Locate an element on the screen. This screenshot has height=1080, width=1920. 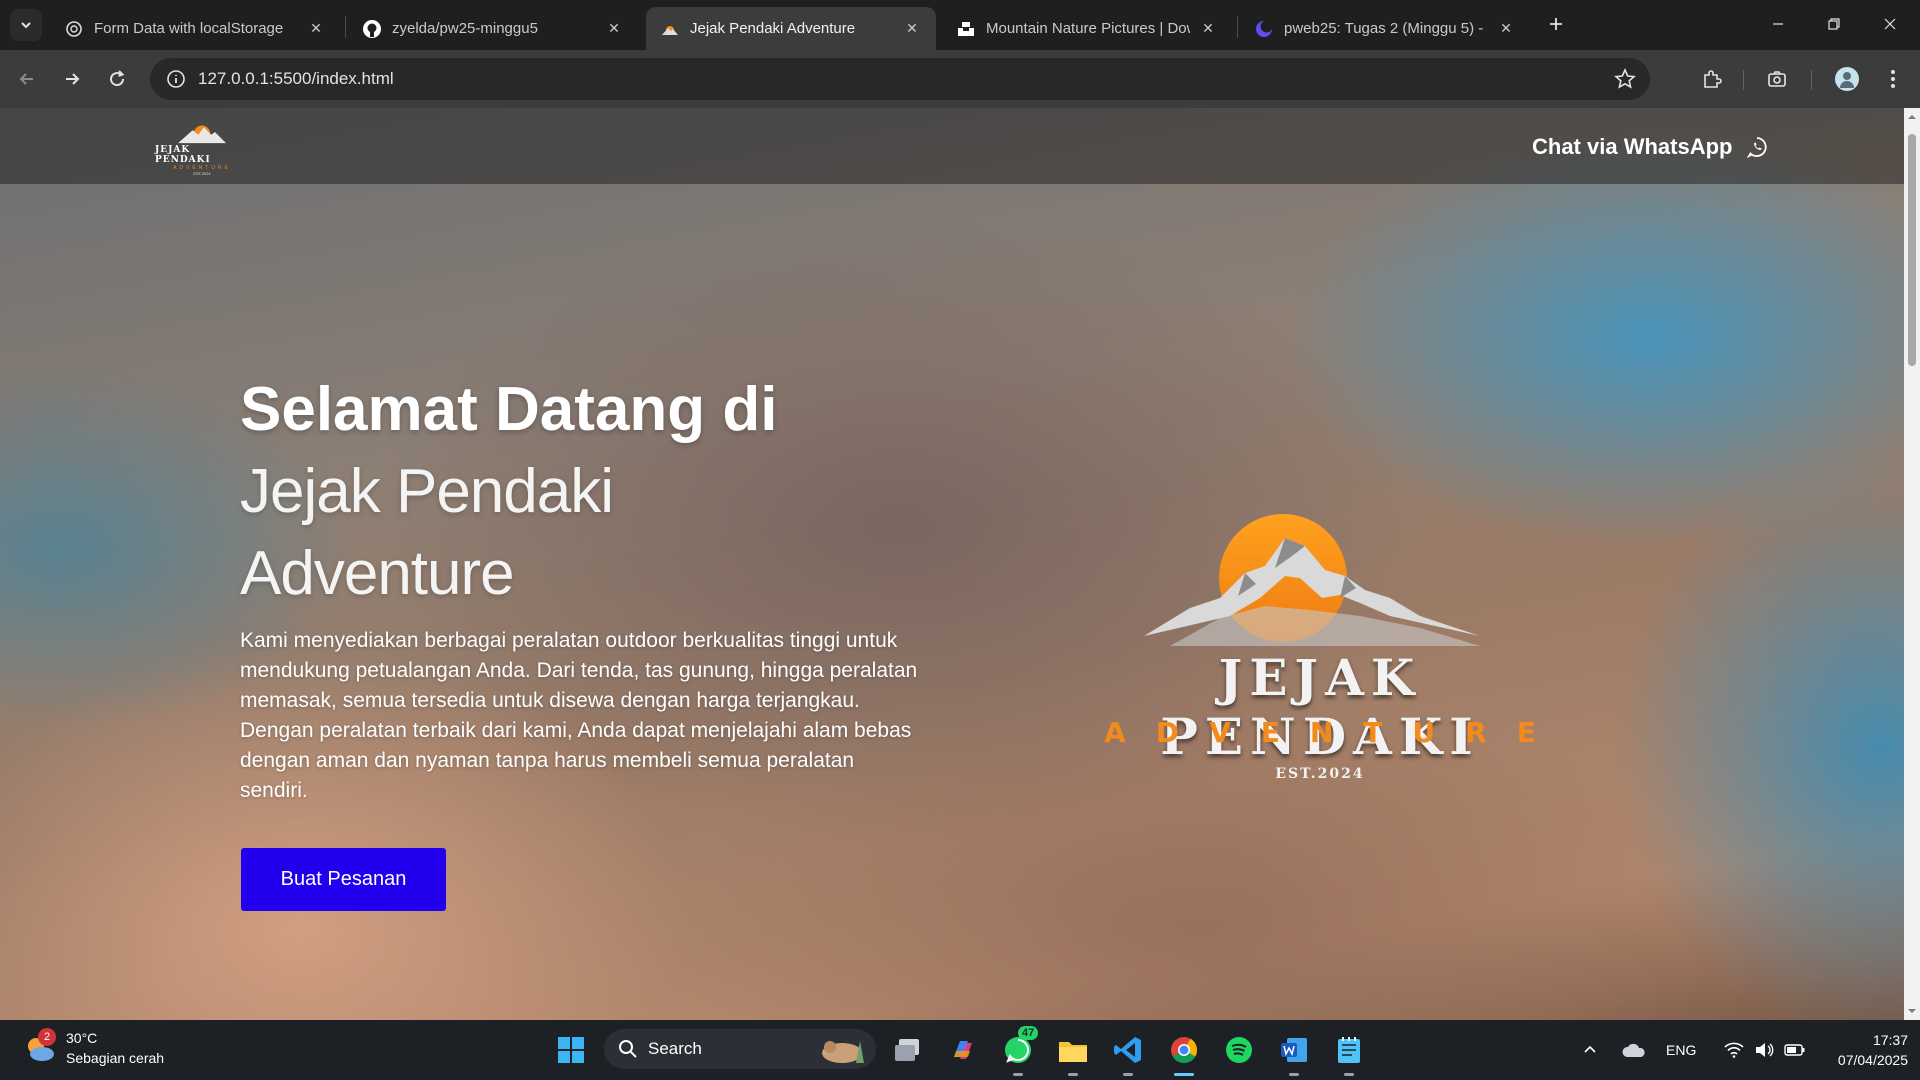
browser-toolbar: 127.0.0.1:5500/index.html is located at coordinates (960, 79).